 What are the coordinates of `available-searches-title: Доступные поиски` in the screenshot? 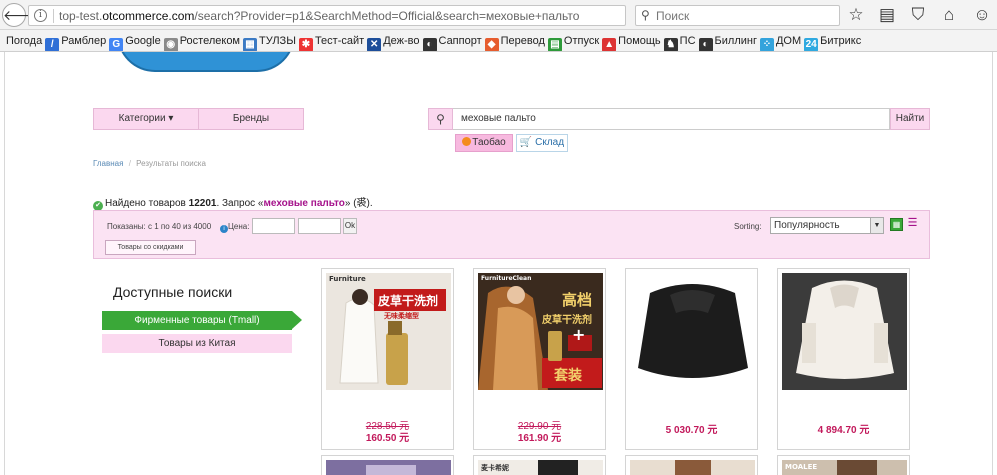 It's located at (173, 292).